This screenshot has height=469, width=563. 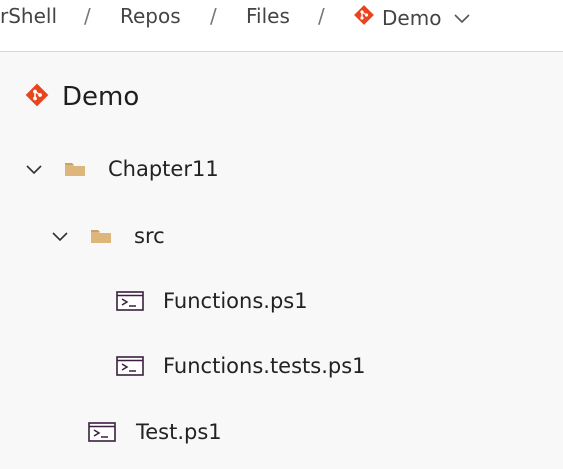 I want to click on tree-item-functions-tests-ps1: Functions.tests.ps1, so click(x=241, y=366).